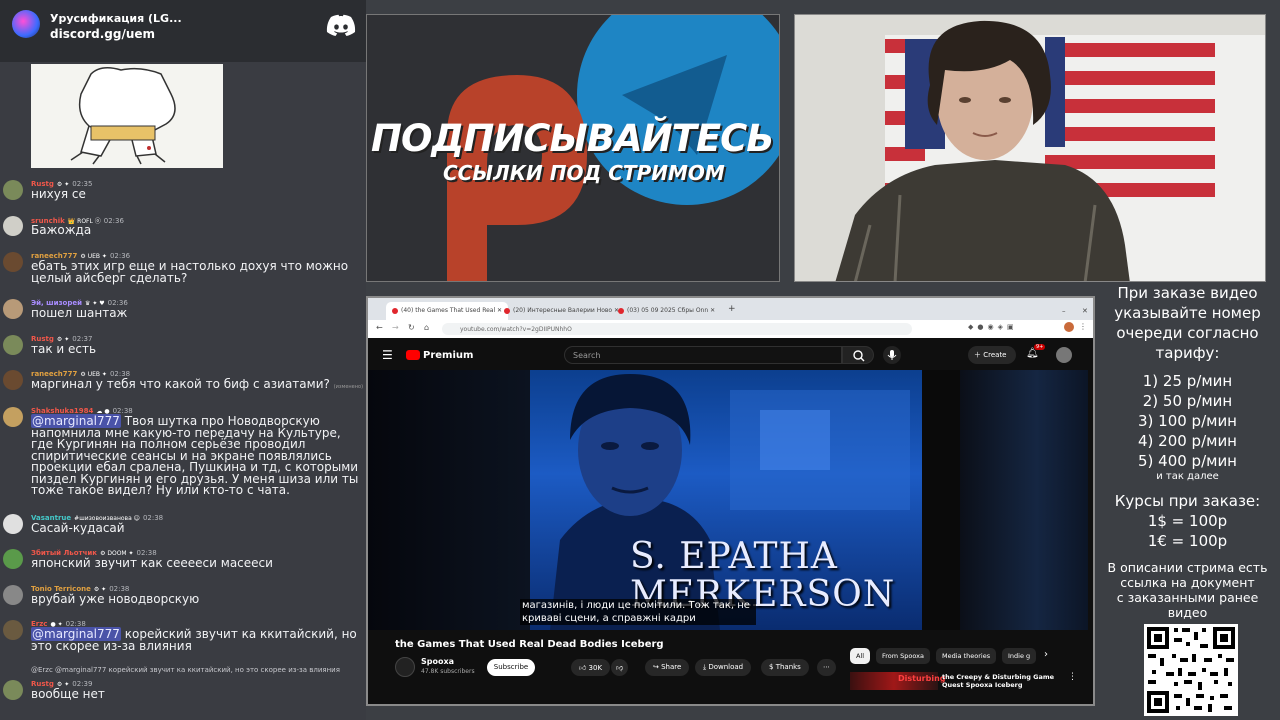 This screenshot has height=720, width=1280. I want to click on chat-text: Бажожда, so click(61, 230).